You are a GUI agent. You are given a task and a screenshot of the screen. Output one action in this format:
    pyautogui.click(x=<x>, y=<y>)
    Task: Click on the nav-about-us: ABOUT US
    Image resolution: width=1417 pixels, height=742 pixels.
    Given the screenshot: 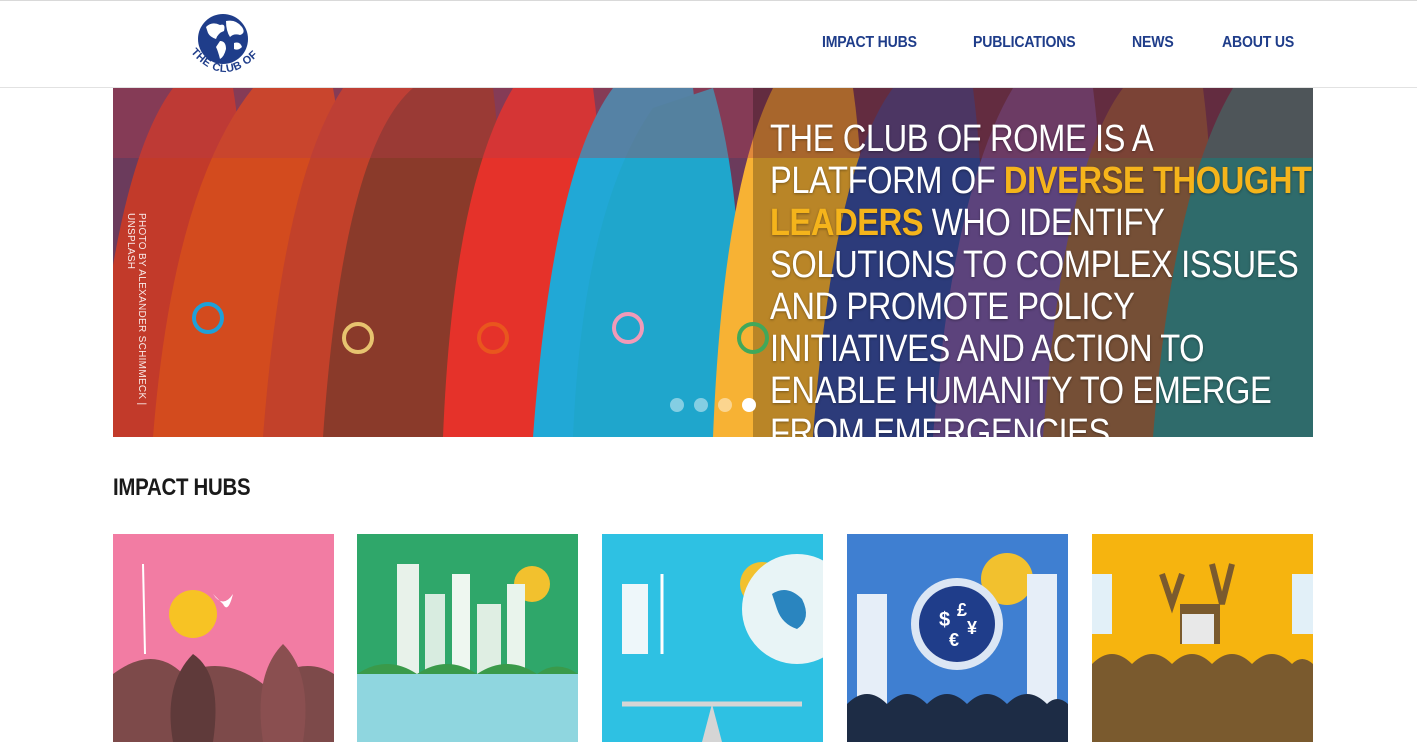 What is the action you would take?
    pyautogui.click(x=1258, y=43)
    